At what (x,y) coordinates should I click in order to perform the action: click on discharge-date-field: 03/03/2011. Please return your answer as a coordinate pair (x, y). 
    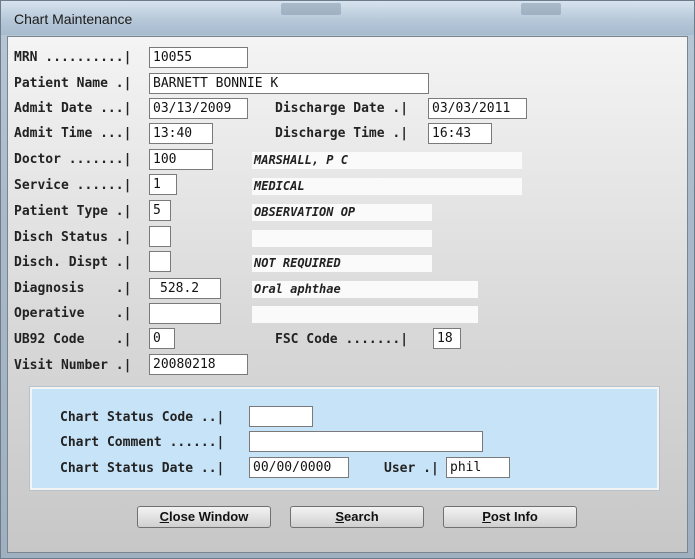
    Looking at the image, I should click on (477, 108).